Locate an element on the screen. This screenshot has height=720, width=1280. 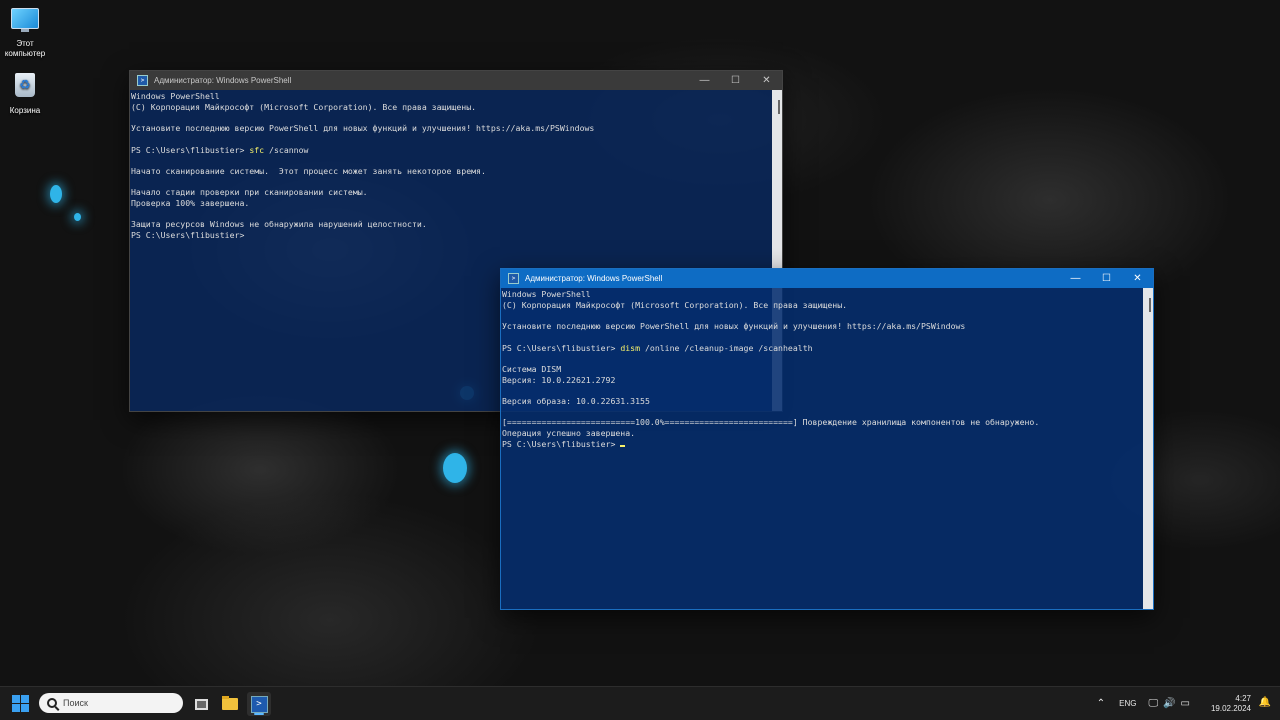
task-view-icon is located at coordinates (201, 704).